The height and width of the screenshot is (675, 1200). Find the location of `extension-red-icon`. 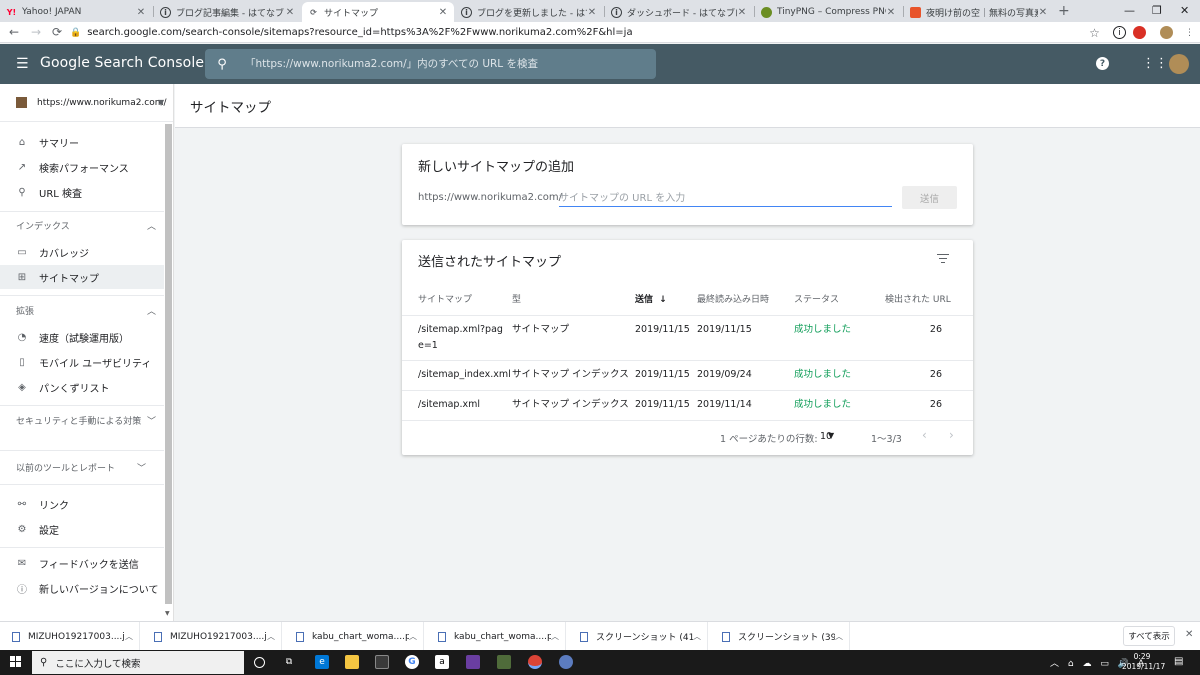

extension-red-icon is located at coordinates (1139, 32).